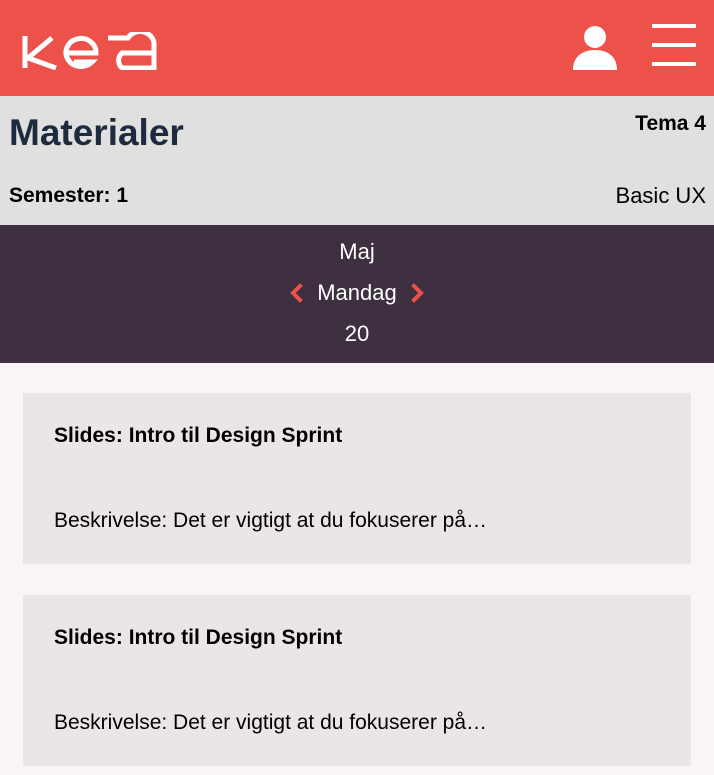 The image size is (714, 775). What do you see at coordinates (660, 195) in the screenshot?
I see `course-name: Basic UX` at bounding box center [660, 195].